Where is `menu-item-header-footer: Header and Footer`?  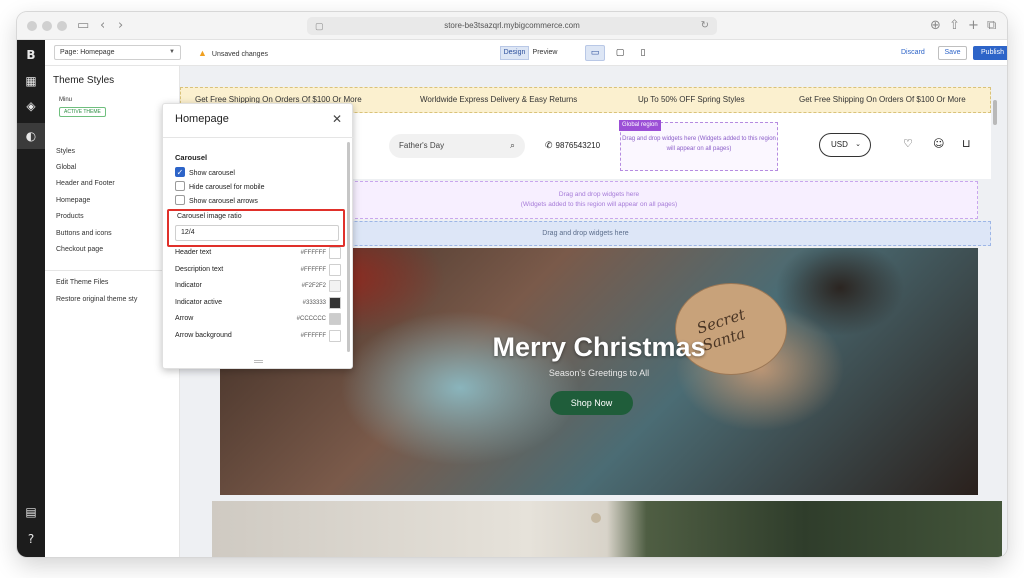
menu-item-header-footer: Header and Footer is located at coordinates (85, 184).